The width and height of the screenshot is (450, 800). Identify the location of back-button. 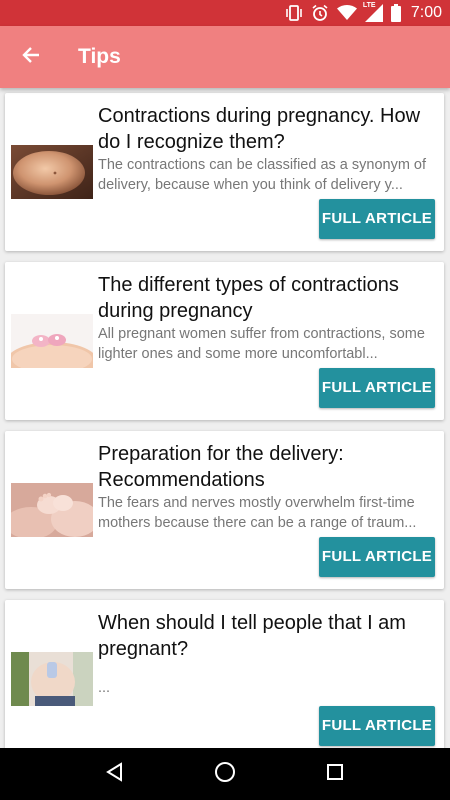
(31, 57).